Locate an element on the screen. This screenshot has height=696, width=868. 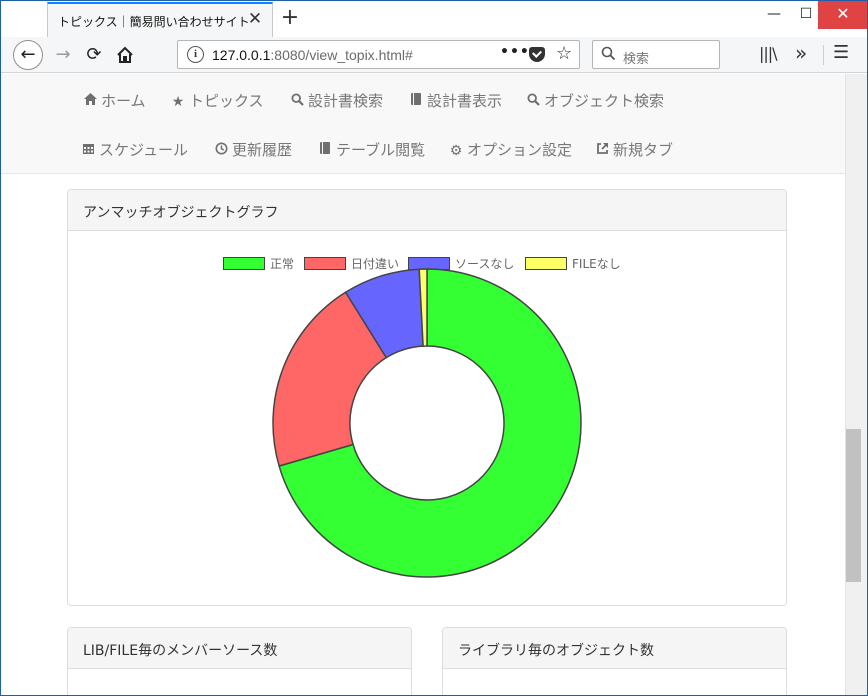
search-input: 検索 is located at coordinates (656, 54).